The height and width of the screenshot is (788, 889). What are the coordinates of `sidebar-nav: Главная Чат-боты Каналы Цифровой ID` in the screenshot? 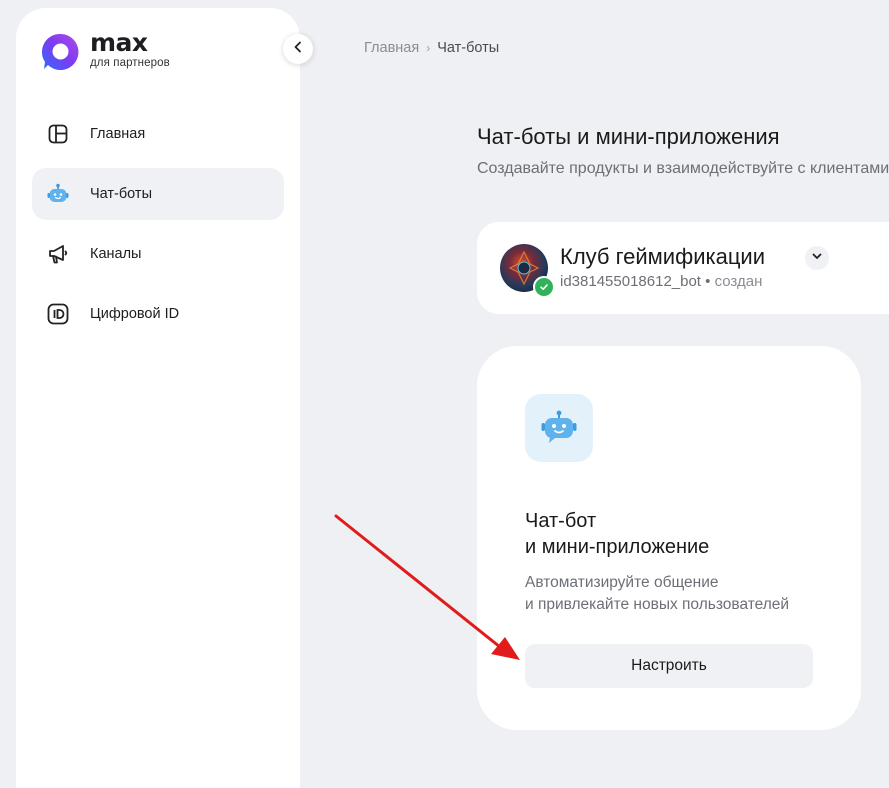 It's located at (158, 228).